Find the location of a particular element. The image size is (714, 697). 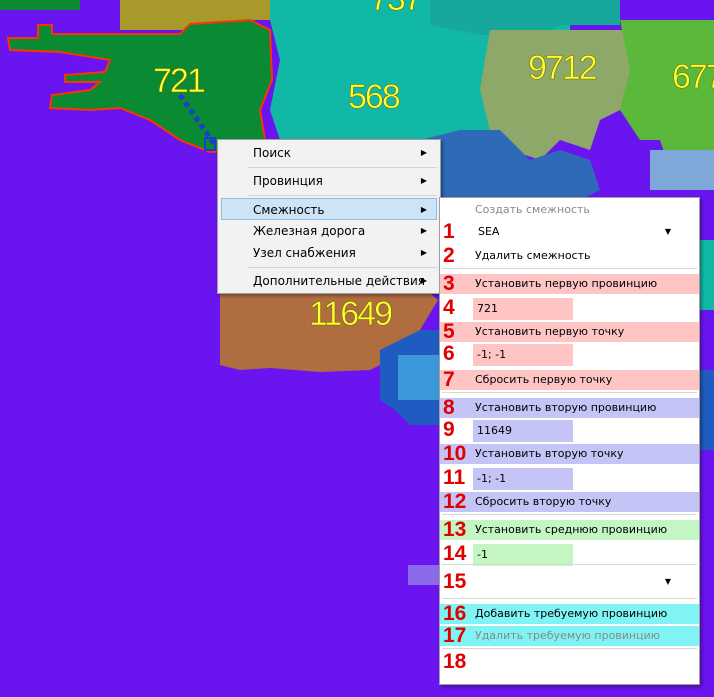

row-number-11: 11 is located at coordinates (454, 477).